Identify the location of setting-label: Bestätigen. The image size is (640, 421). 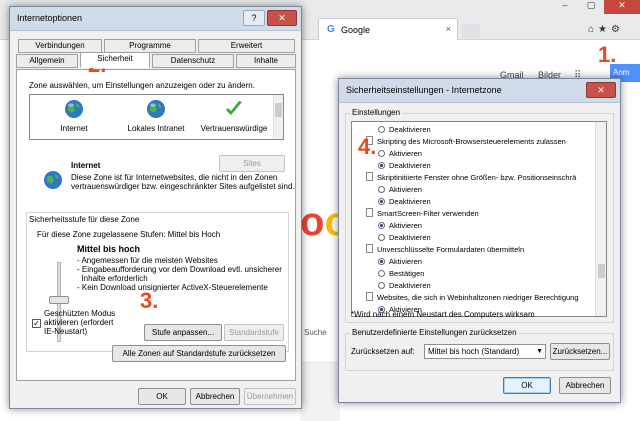
(407, 273).